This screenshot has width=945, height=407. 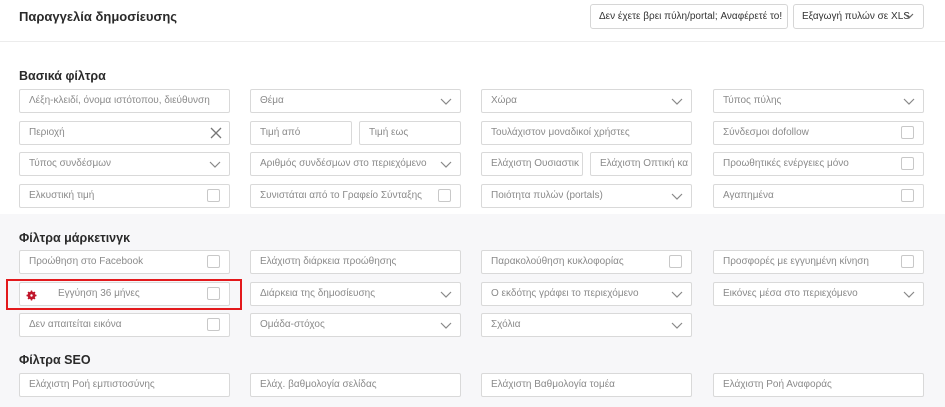 I want to click on marketing-filters-heading: Φίλτρα μάρκετινγκ, so click(x=75, y=238).